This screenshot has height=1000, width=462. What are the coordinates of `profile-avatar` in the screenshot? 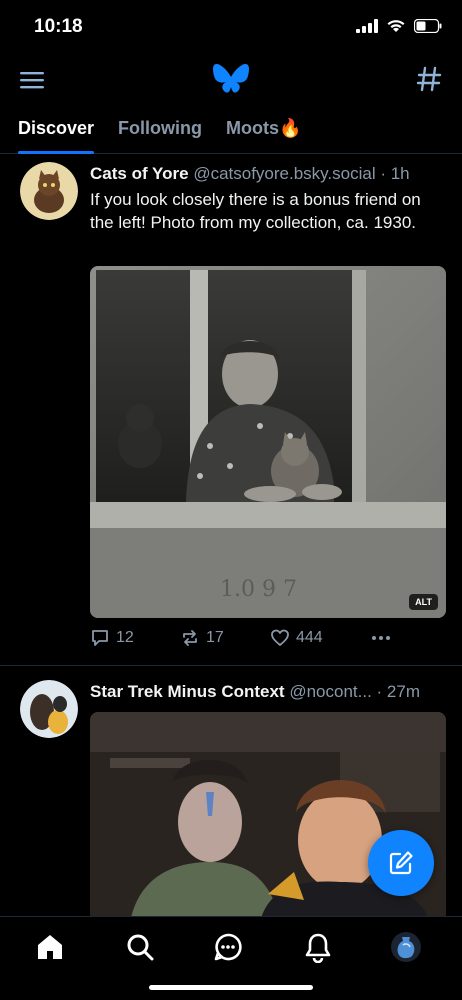 It's located at (406, 947).